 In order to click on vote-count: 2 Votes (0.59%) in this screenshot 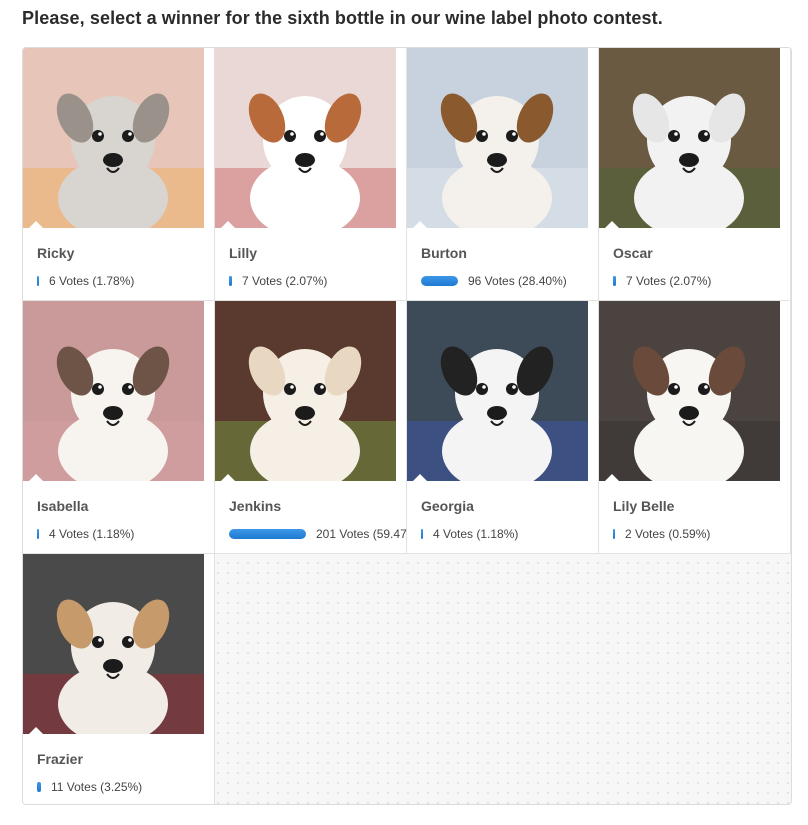, I will do `click(668, 534)`.